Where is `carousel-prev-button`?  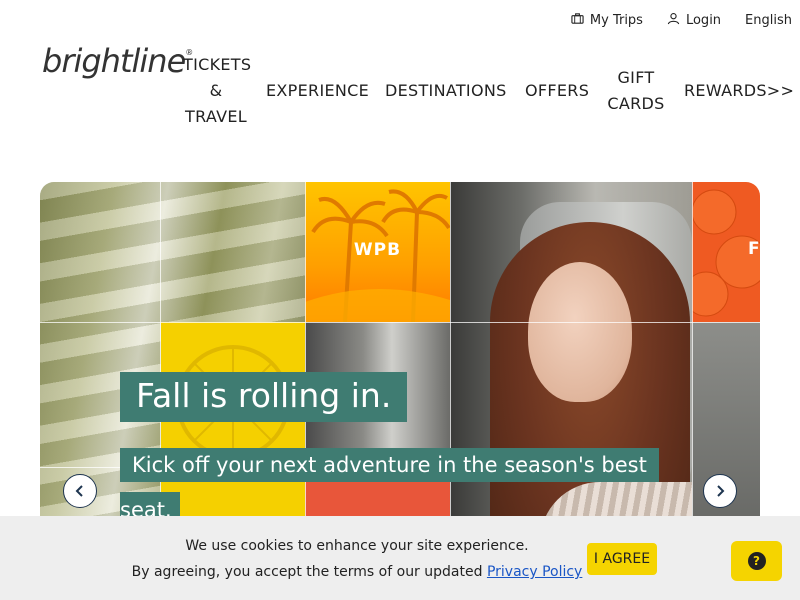 carousel-prev-button is located at coordinates (80, 491).